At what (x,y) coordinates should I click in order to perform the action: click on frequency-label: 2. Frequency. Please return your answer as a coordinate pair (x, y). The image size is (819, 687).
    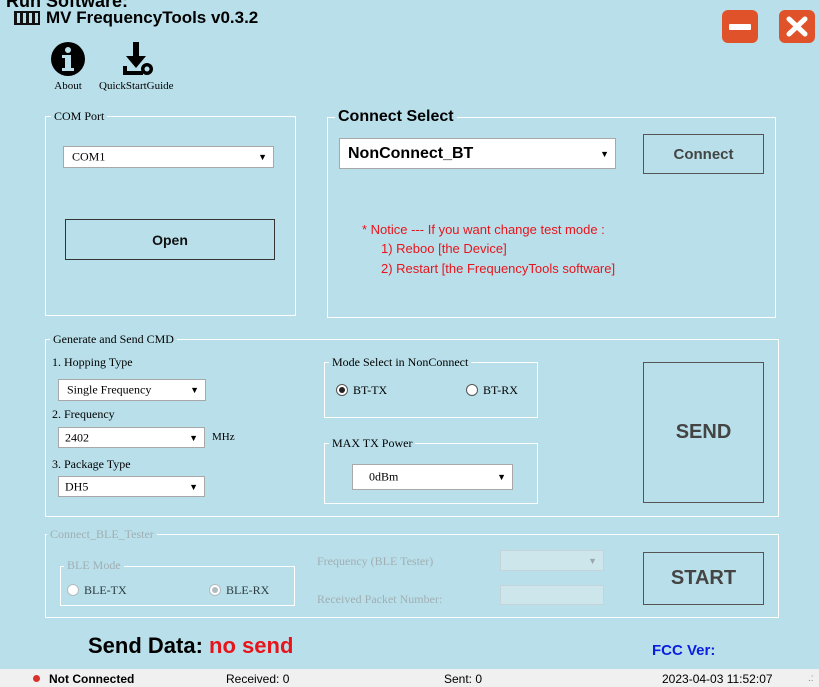
    Looking at the image, I should click on (83, 414).